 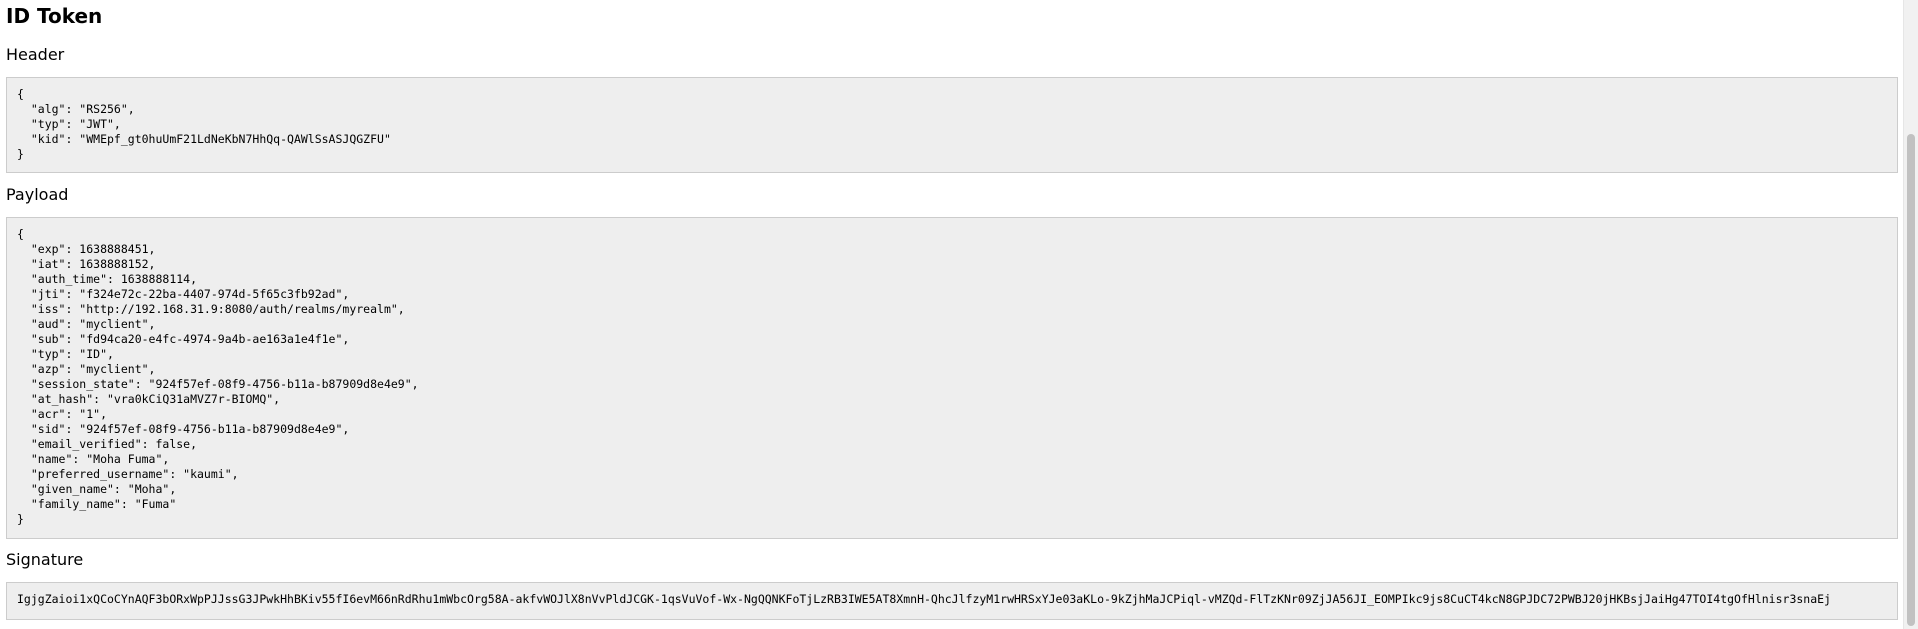 What do you see at coordinates (97, 504) in the screenshot?
I see `payload-line: "family_name": "Fuma"` at bounding box center [97, 504].